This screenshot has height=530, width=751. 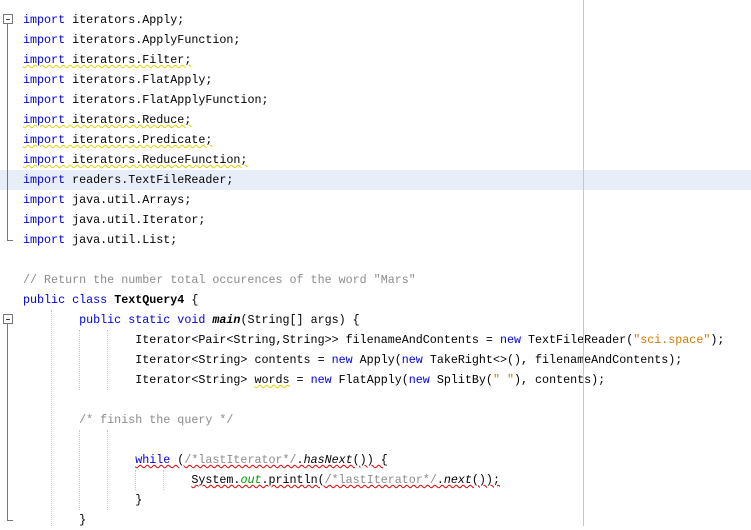 I want to click on code-token: iterators.FlatApplyFunction;, so click(x=167, y=100).